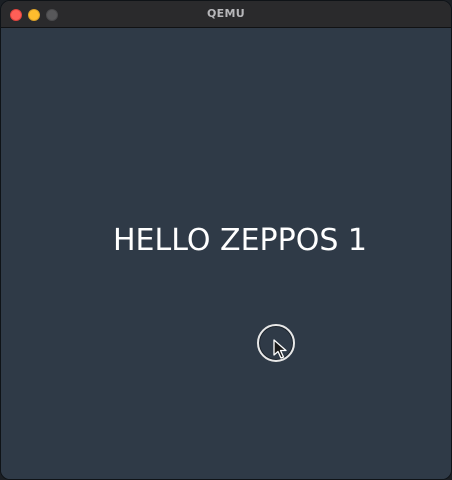 This screenshot has height=480, width=452. I want to click on window-title: QEMU, so click(226, 13).